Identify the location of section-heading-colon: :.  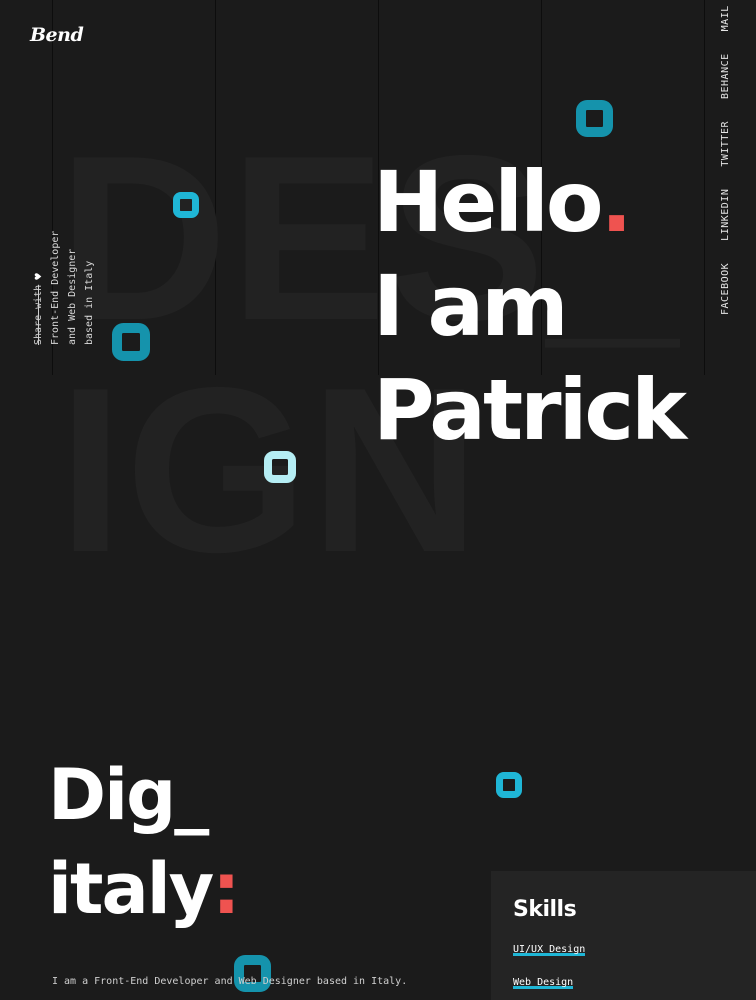
(226, 889).